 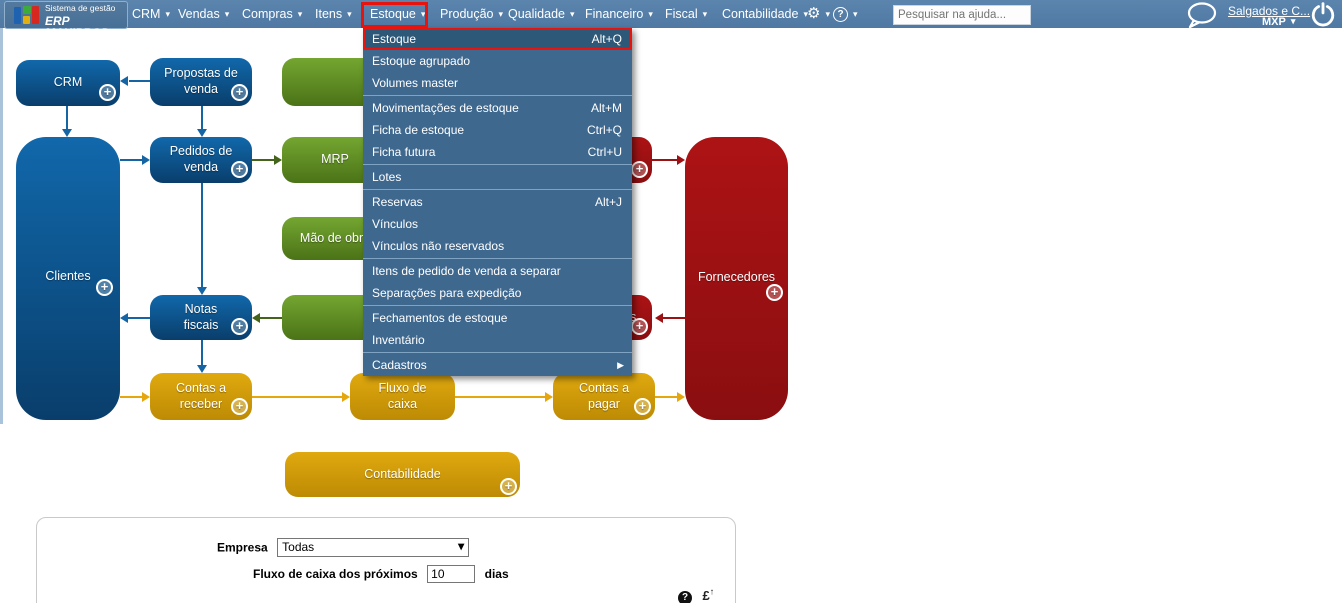 What do you see at coordinates (461, 546) in the screenshot?
I see `select-chevron-icon: ▾` at bounding box center [461, 546].